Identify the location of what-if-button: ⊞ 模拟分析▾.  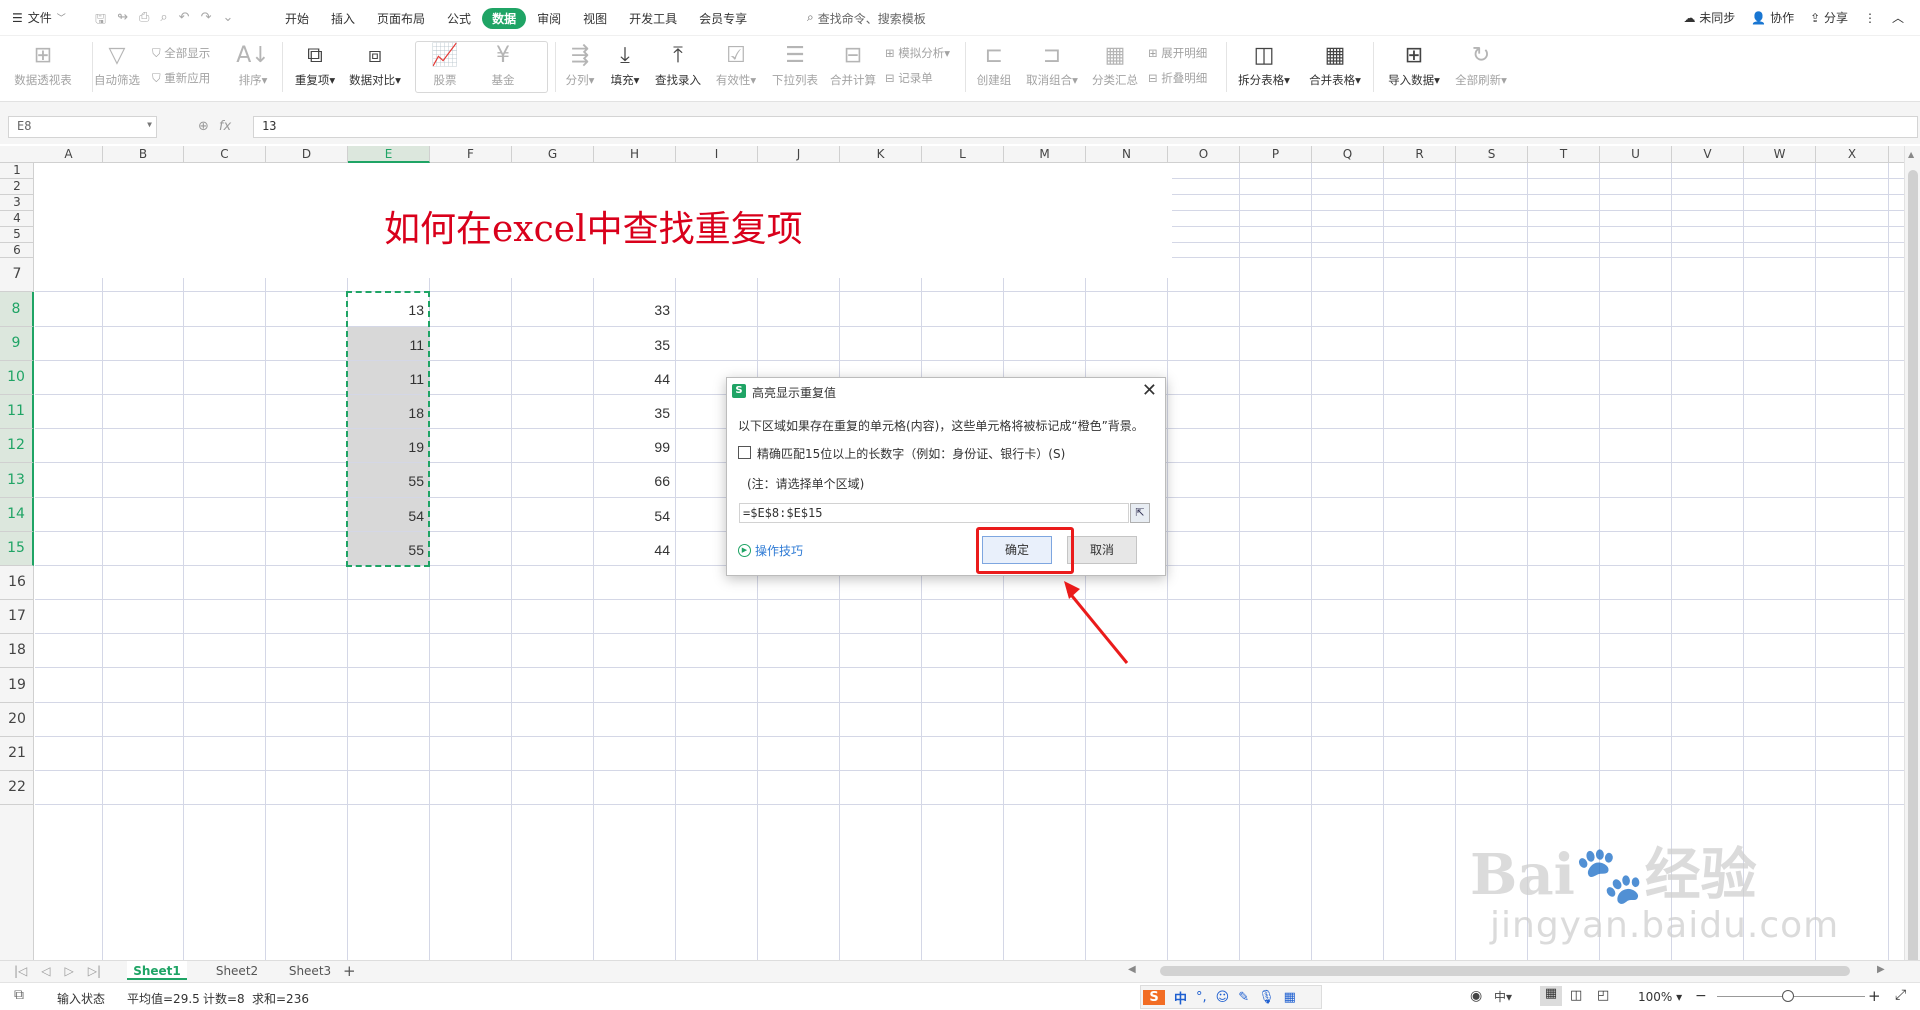
(917, 53).